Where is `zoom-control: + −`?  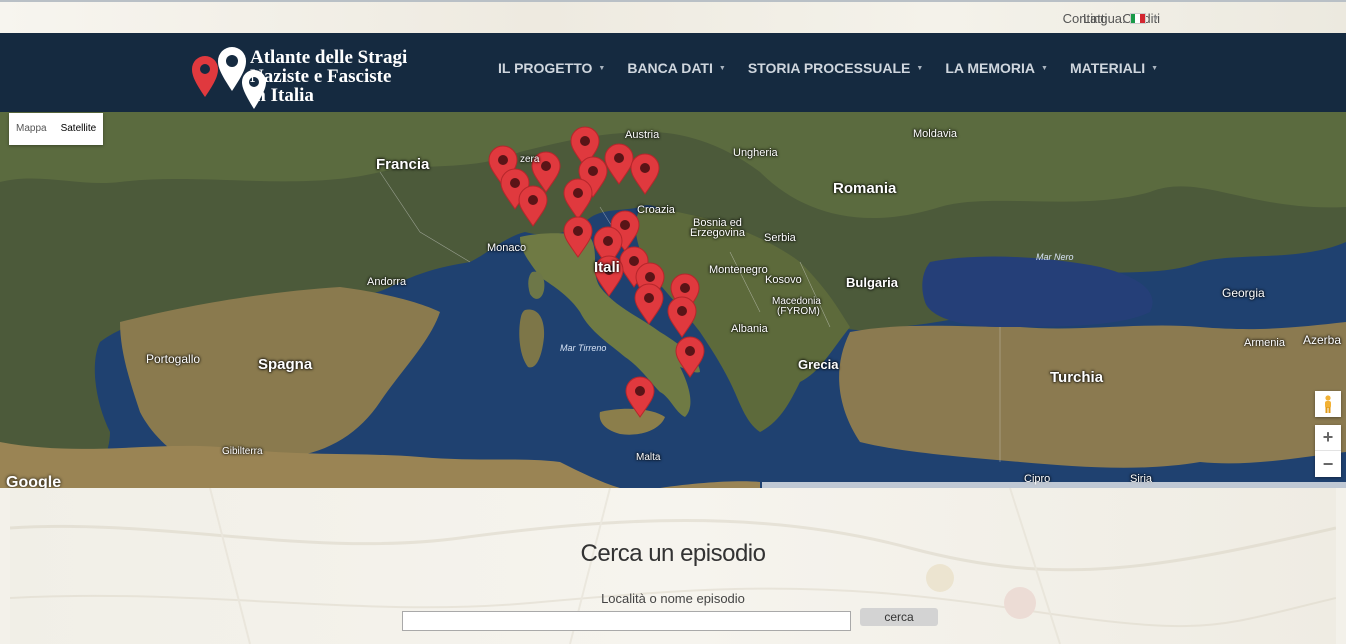 zoom-control: + − is located at coordinates (1328, 451).